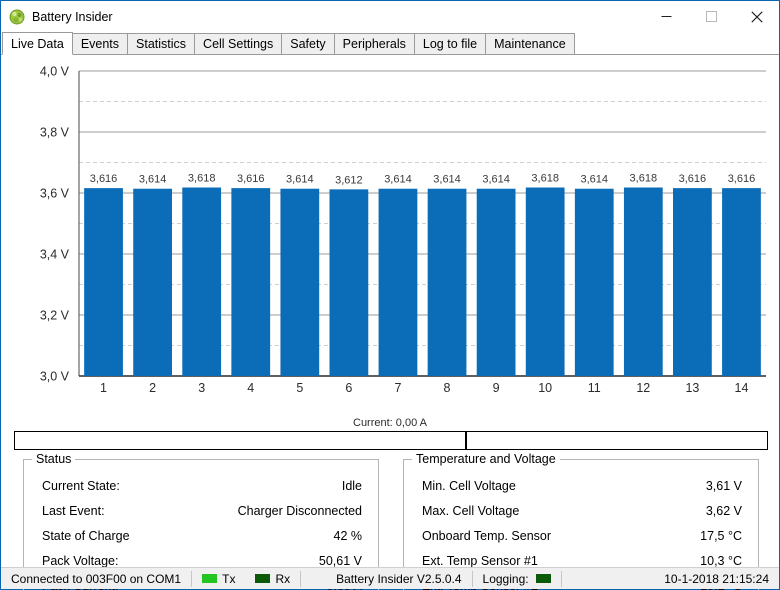  Describe the element at coordinates (692, 388) in the screenshot. I see `svg-text: 13` at that location.